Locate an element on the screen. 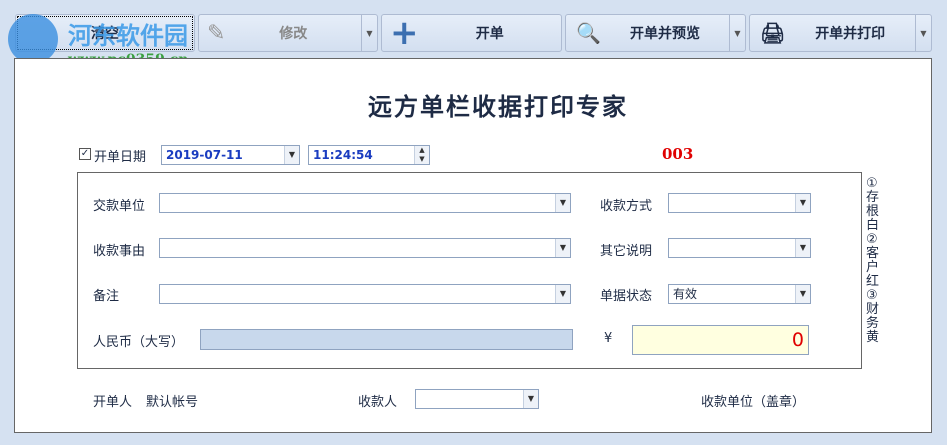 This screenshot has width=947, height=445. edit-button: ✎ 修改 ▼ is located at coordinates (288, 33).